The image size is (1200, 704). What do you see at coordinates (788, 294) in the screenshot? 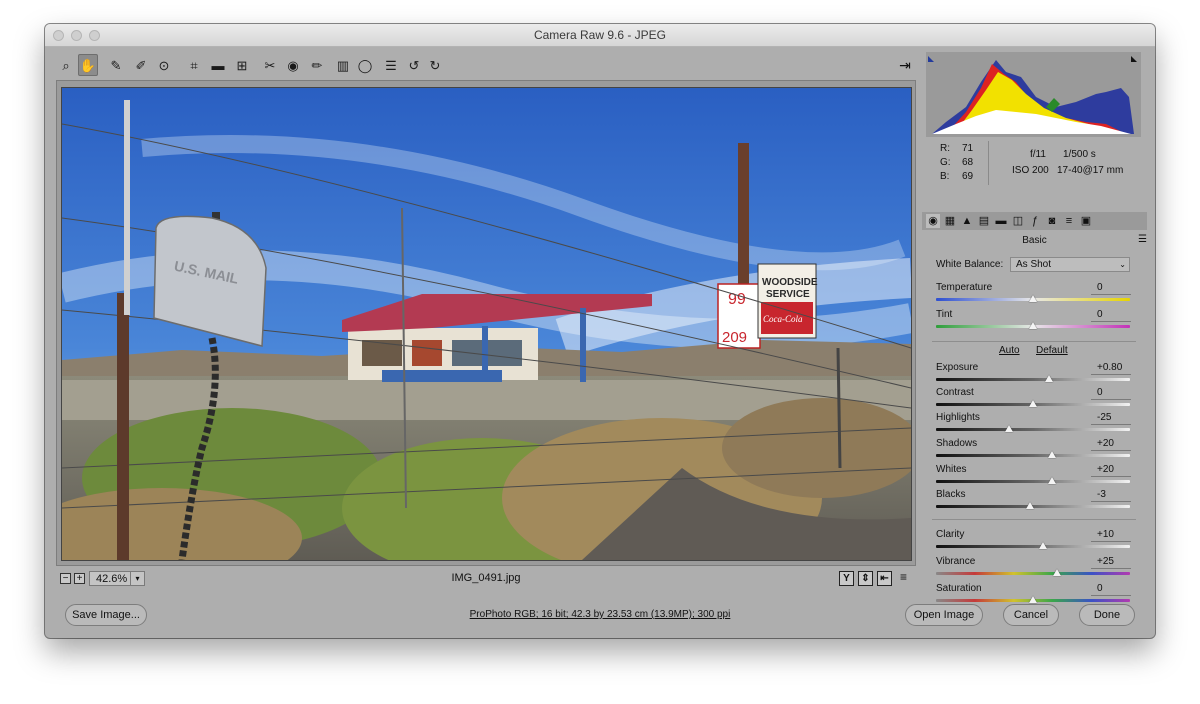
I see `woodside-sign-line-2: SERVICE` at bounding box center [788, 294].